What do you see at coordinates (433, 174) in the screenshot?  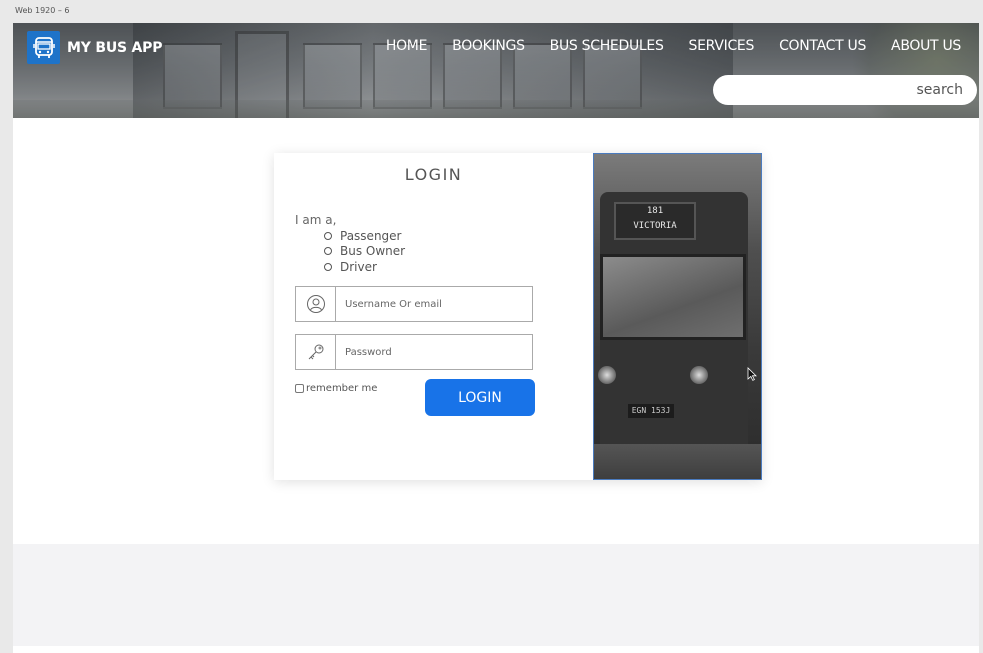 I see `login-title: LOGIN` at bounding box center [433, 174].